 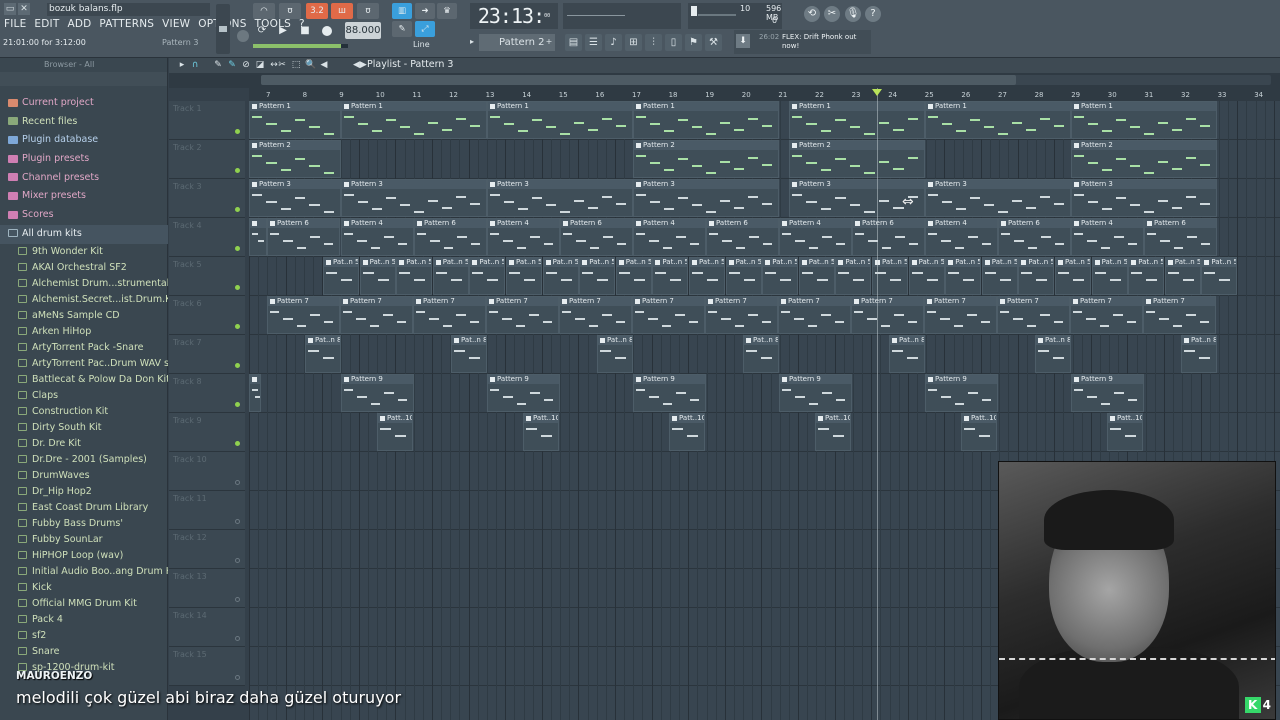 I want to click on select-tool-icon: ⬚, so click(x=296, y=65).